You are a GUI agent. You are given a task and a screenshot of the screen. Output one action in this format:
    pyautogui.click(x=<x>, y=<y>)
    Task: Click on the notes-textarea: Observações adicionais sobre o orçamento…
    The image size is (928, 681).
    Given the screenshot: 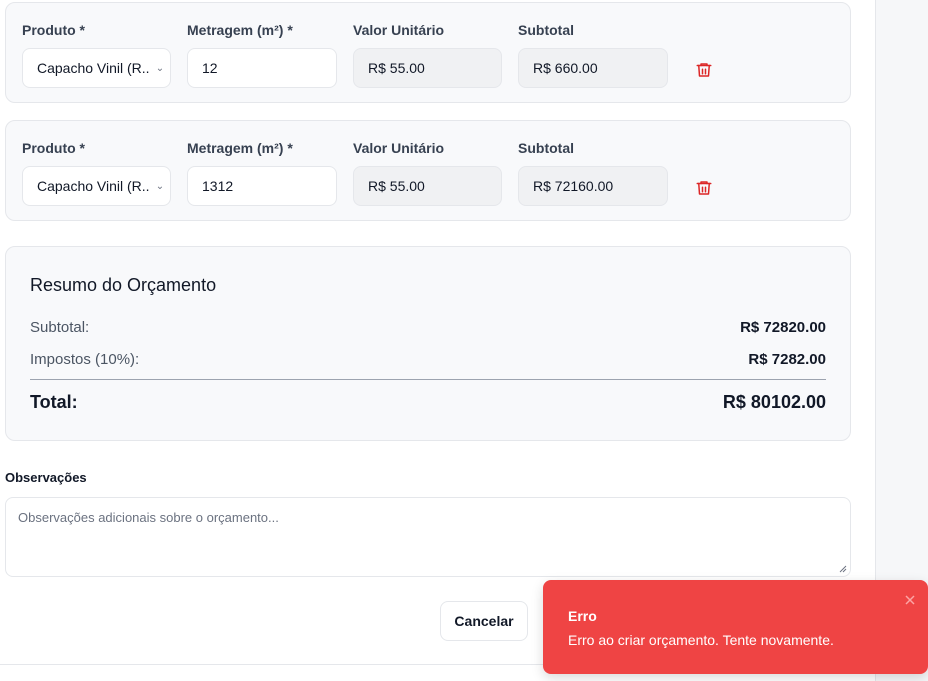 What is the action you would take?
    pyautogui.click(x=428, y=537)
    